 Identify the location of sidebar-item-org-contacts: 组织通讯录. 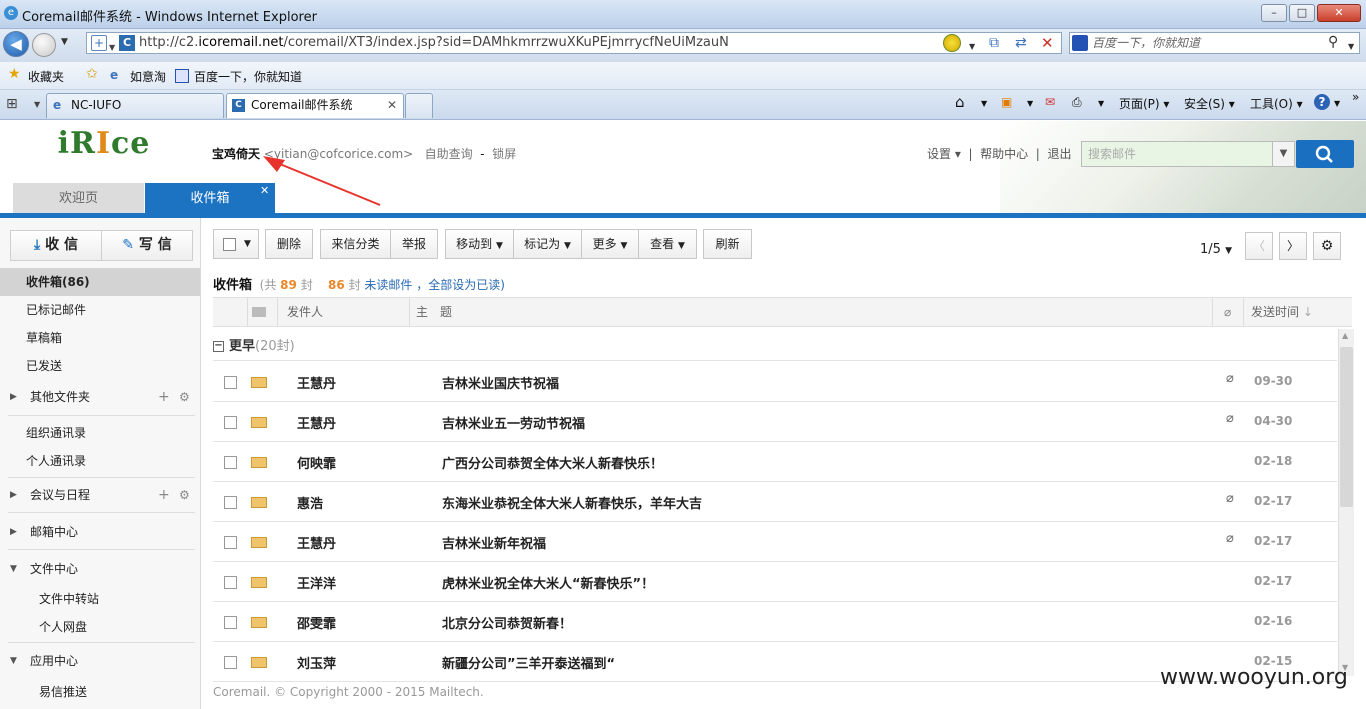
(100, 433).